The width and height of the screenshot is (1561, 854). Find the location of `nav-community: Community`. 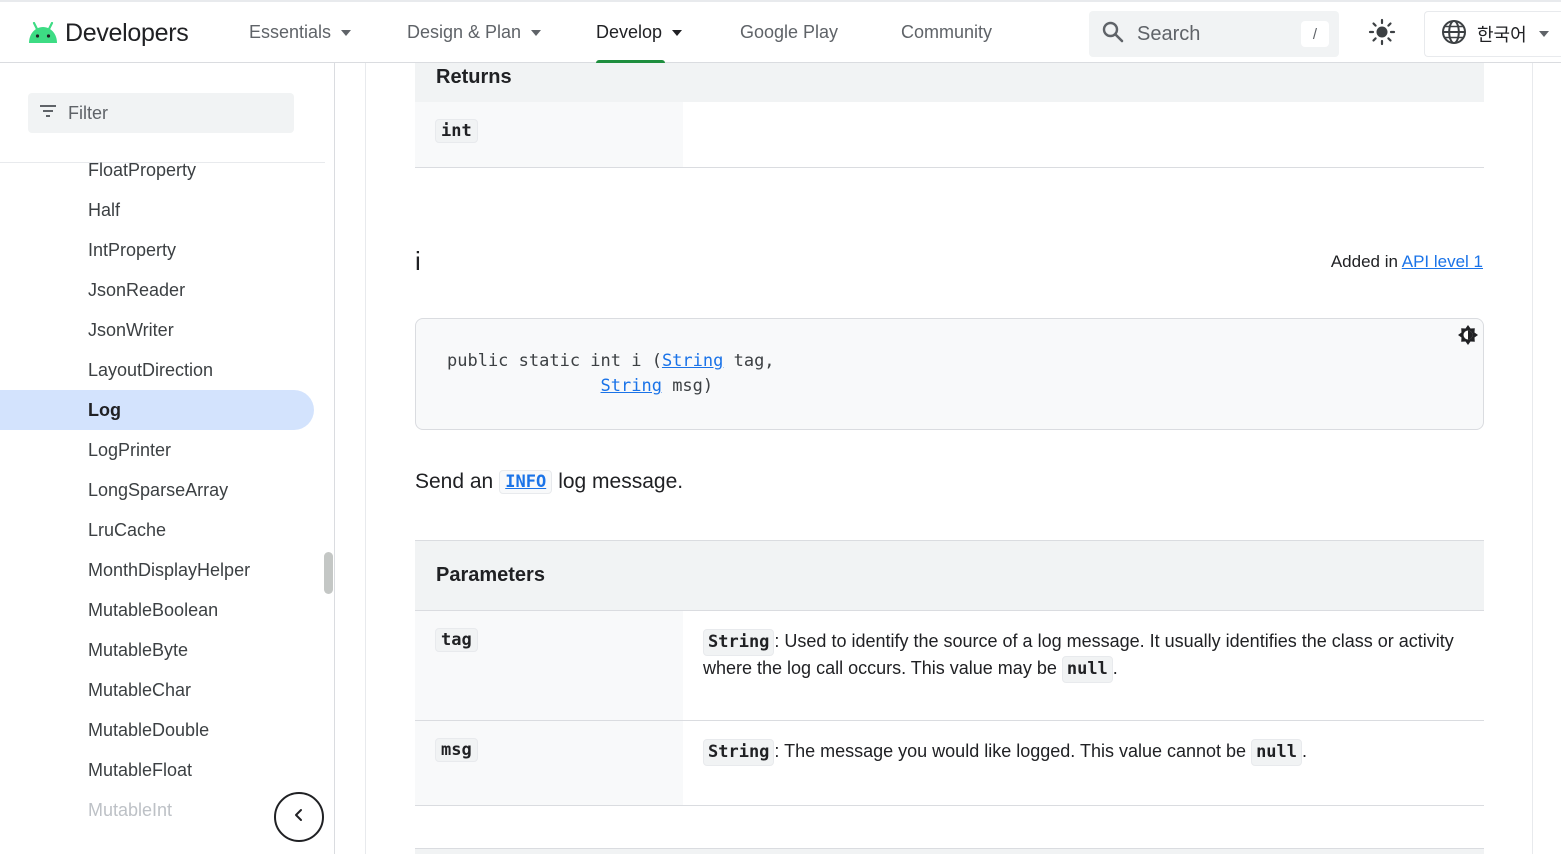

nav-community: Community is located at coordinates (946, 32).